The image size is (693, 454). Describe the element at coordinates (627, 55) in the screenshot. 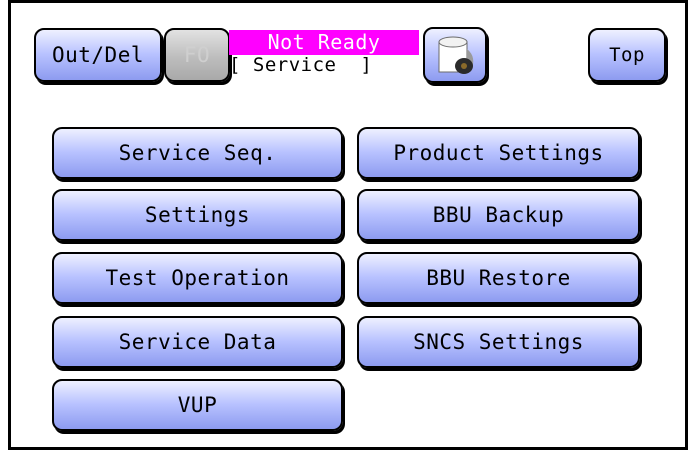

I see `top-button: Top` at that location.